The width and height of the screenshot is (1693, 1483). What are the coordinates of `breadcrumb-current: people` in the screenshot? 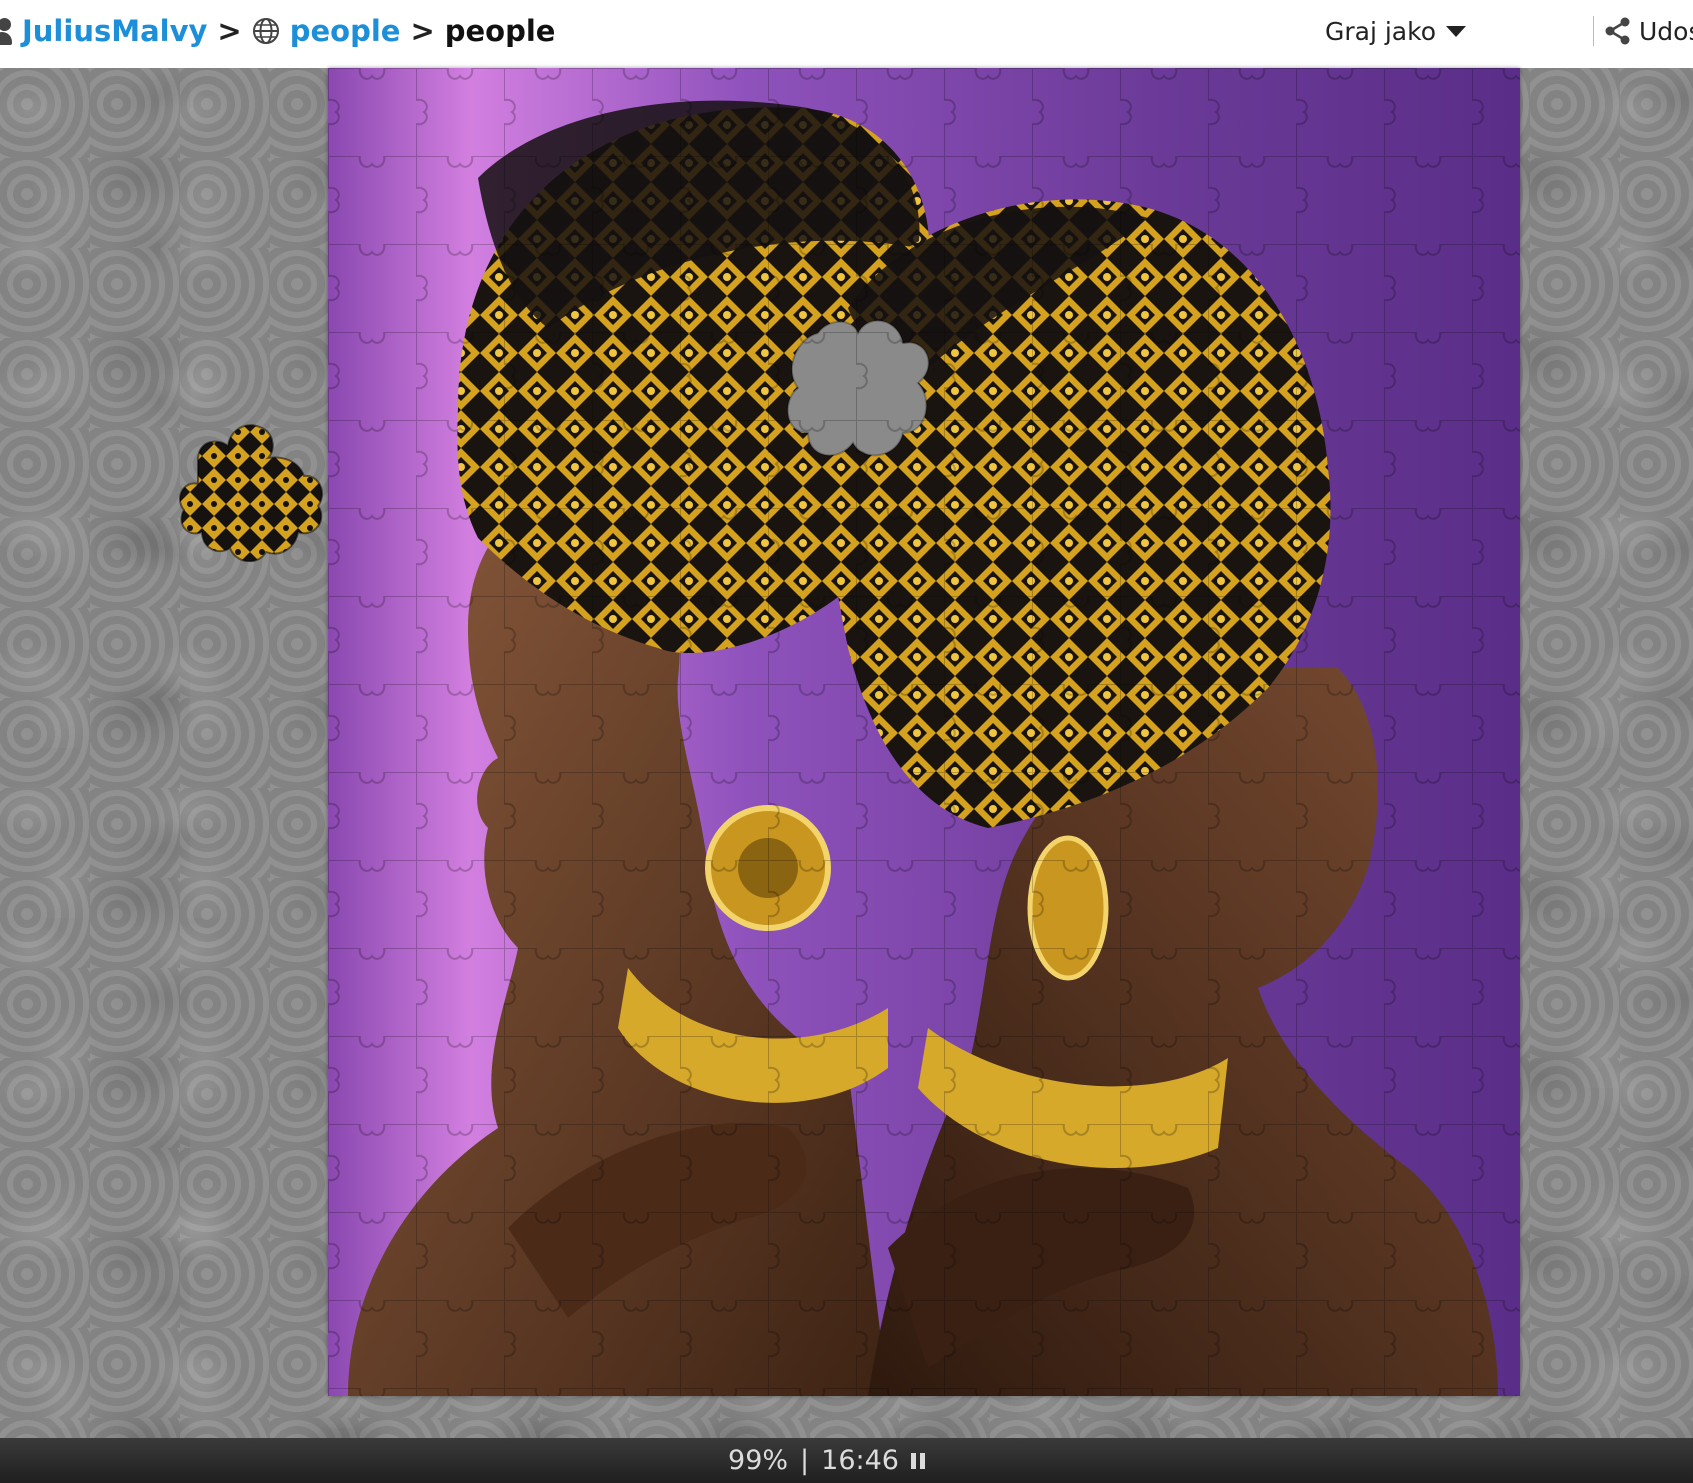 It's located at (500, 31).